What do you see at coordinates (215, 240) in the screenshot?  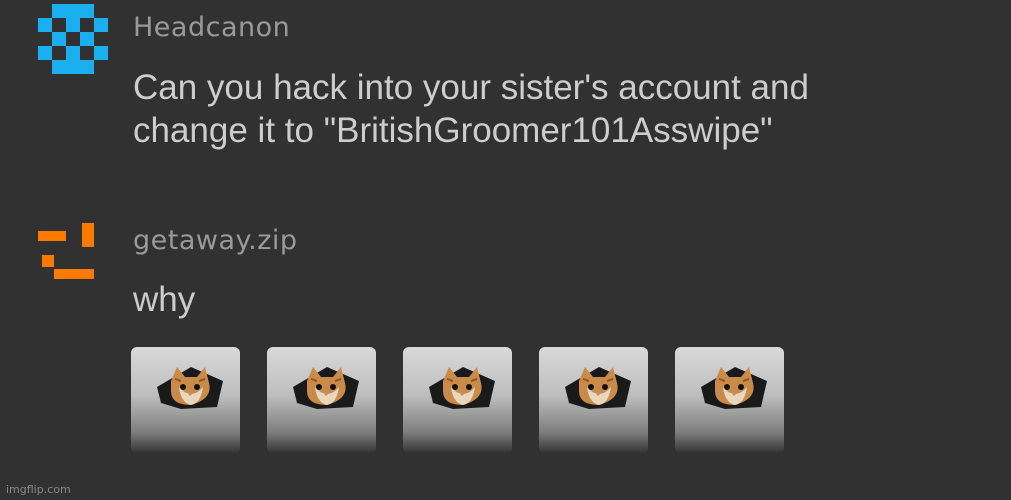 I see `username: getaway.zip` at bounding box center [215, 240].